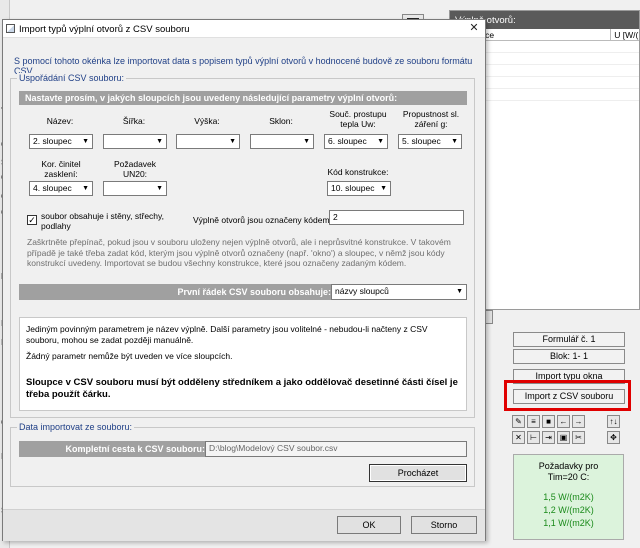 The image size is (640, 548). Describe the element at coordinates (347, 141) in the screenshot. I see `uw-column-value: 6. sloupec` at that location.